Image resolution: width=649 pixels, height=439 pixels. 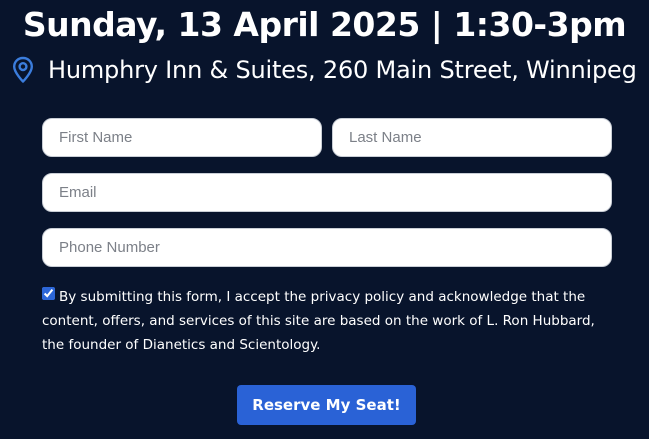 I want to click on phone-number-input, so click(x=327, y=247).